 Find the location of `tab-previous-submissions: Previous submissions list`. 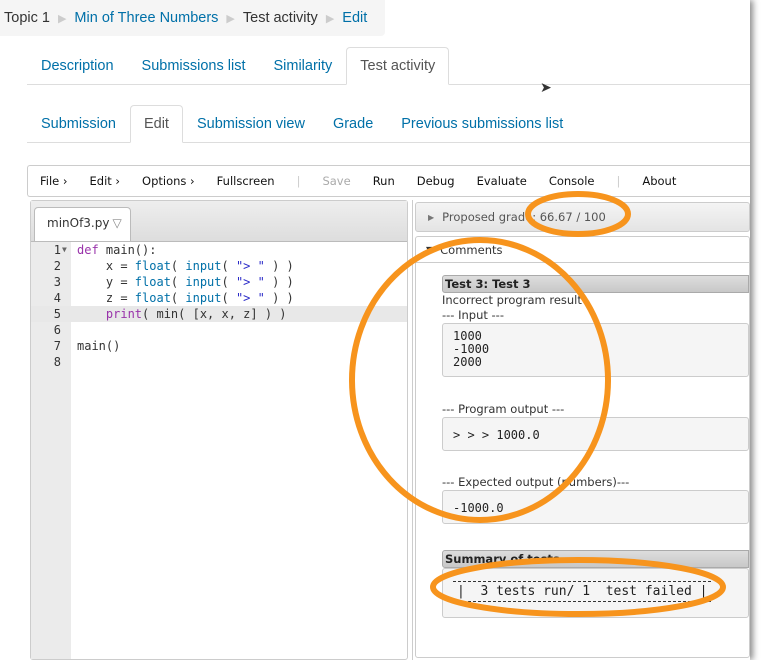

tab-previous-submissions: Previous submissions list is located at coordinates (482, 124).